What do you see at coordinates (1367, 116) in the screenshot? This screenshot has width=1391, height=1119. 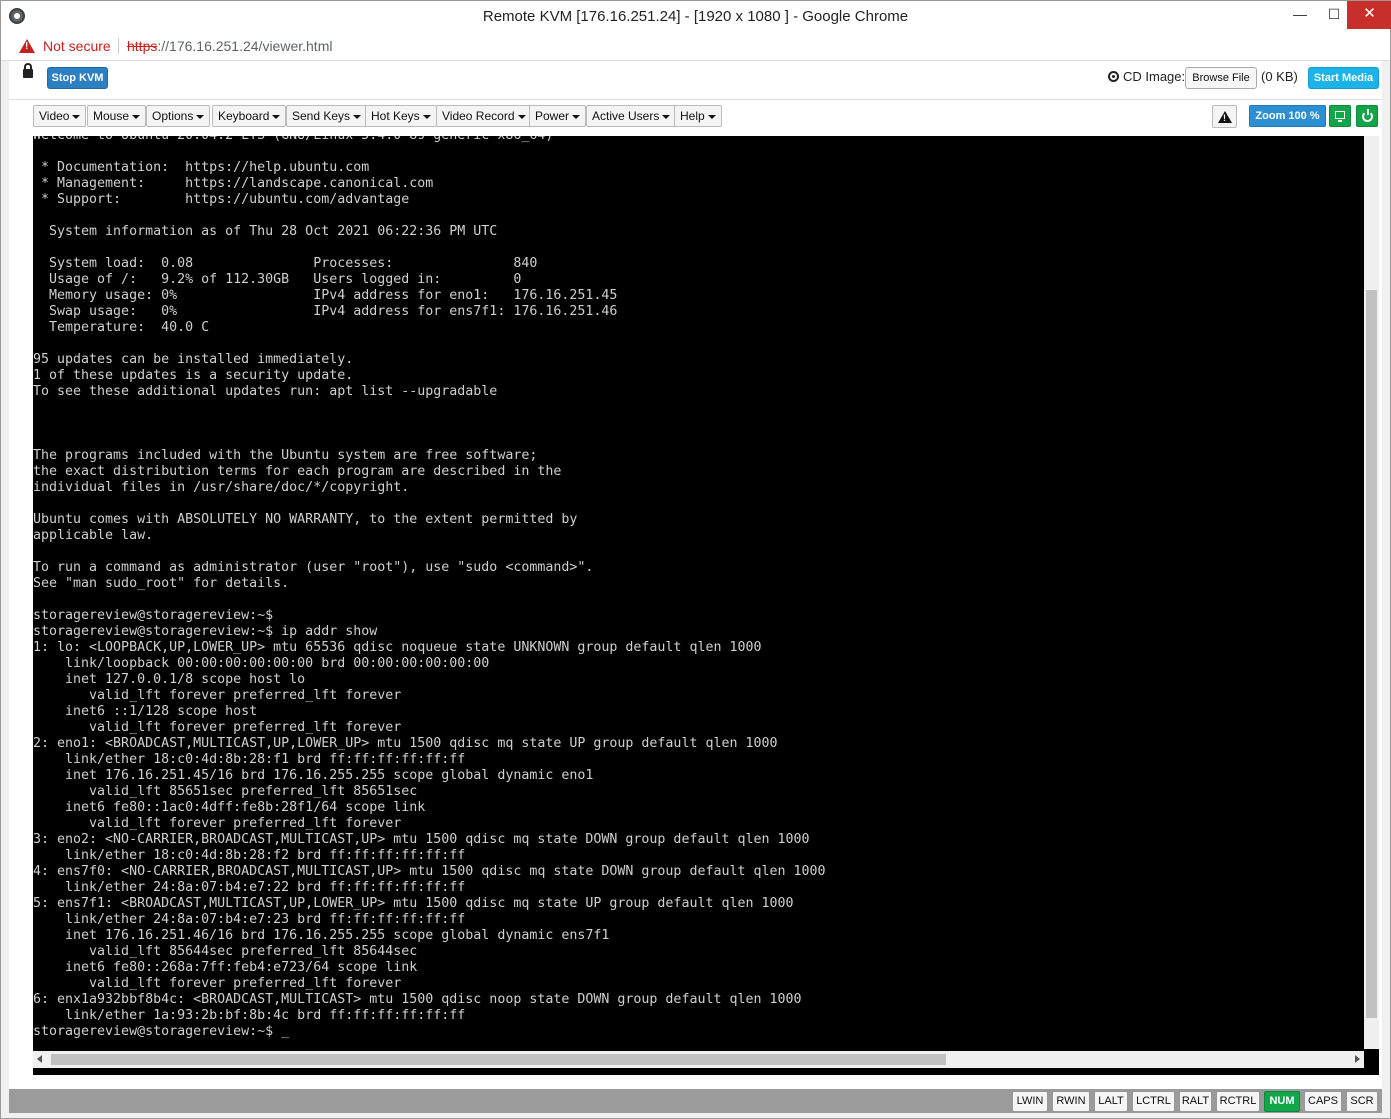 I see `power-button` at bounding box center [1367, 116].